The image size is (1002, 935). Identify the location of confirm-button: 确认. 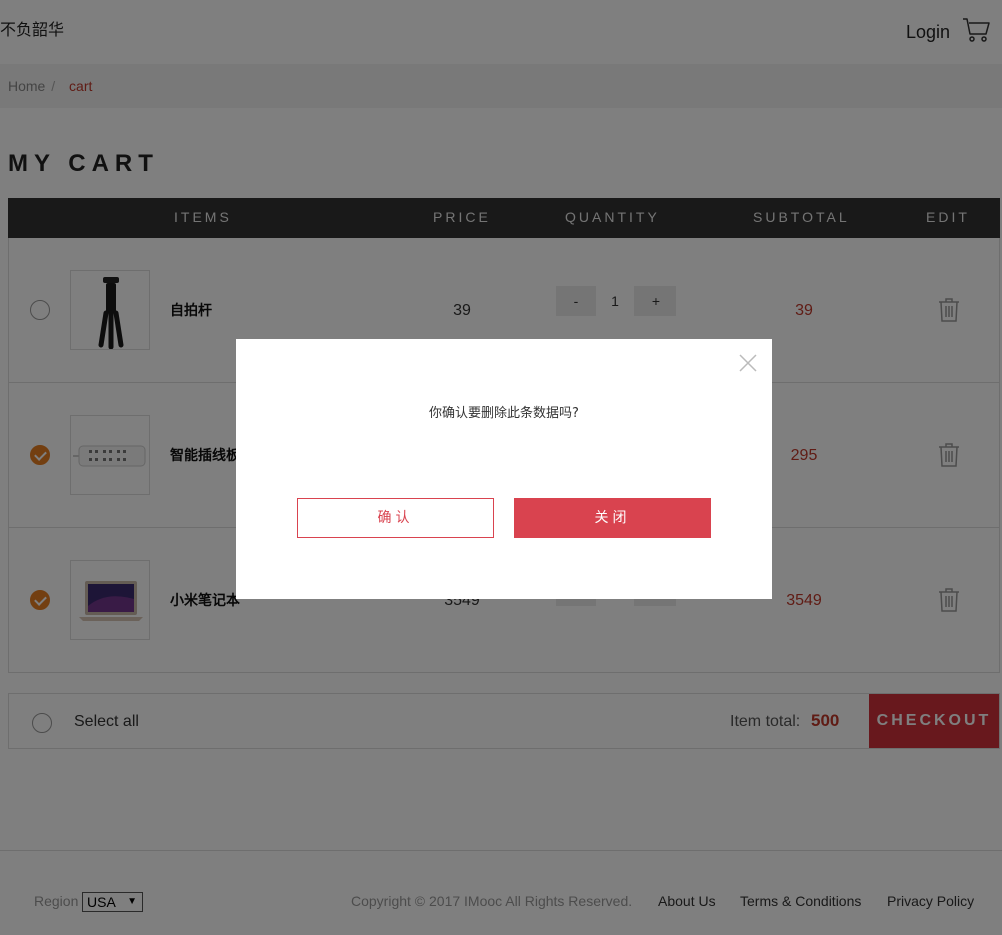
(395, 518).